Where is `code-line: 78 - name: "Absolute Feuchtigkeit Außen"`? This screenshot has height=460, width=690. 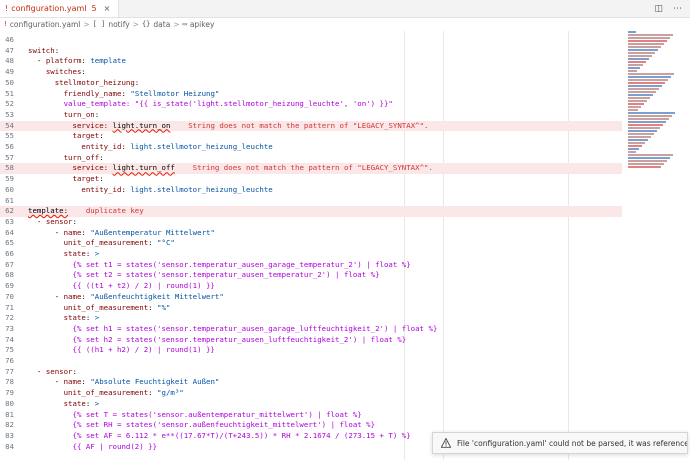
code-line: 78 - name: "Absolute Feuchtigkeit Außen" is located at coordinates (311, 382).